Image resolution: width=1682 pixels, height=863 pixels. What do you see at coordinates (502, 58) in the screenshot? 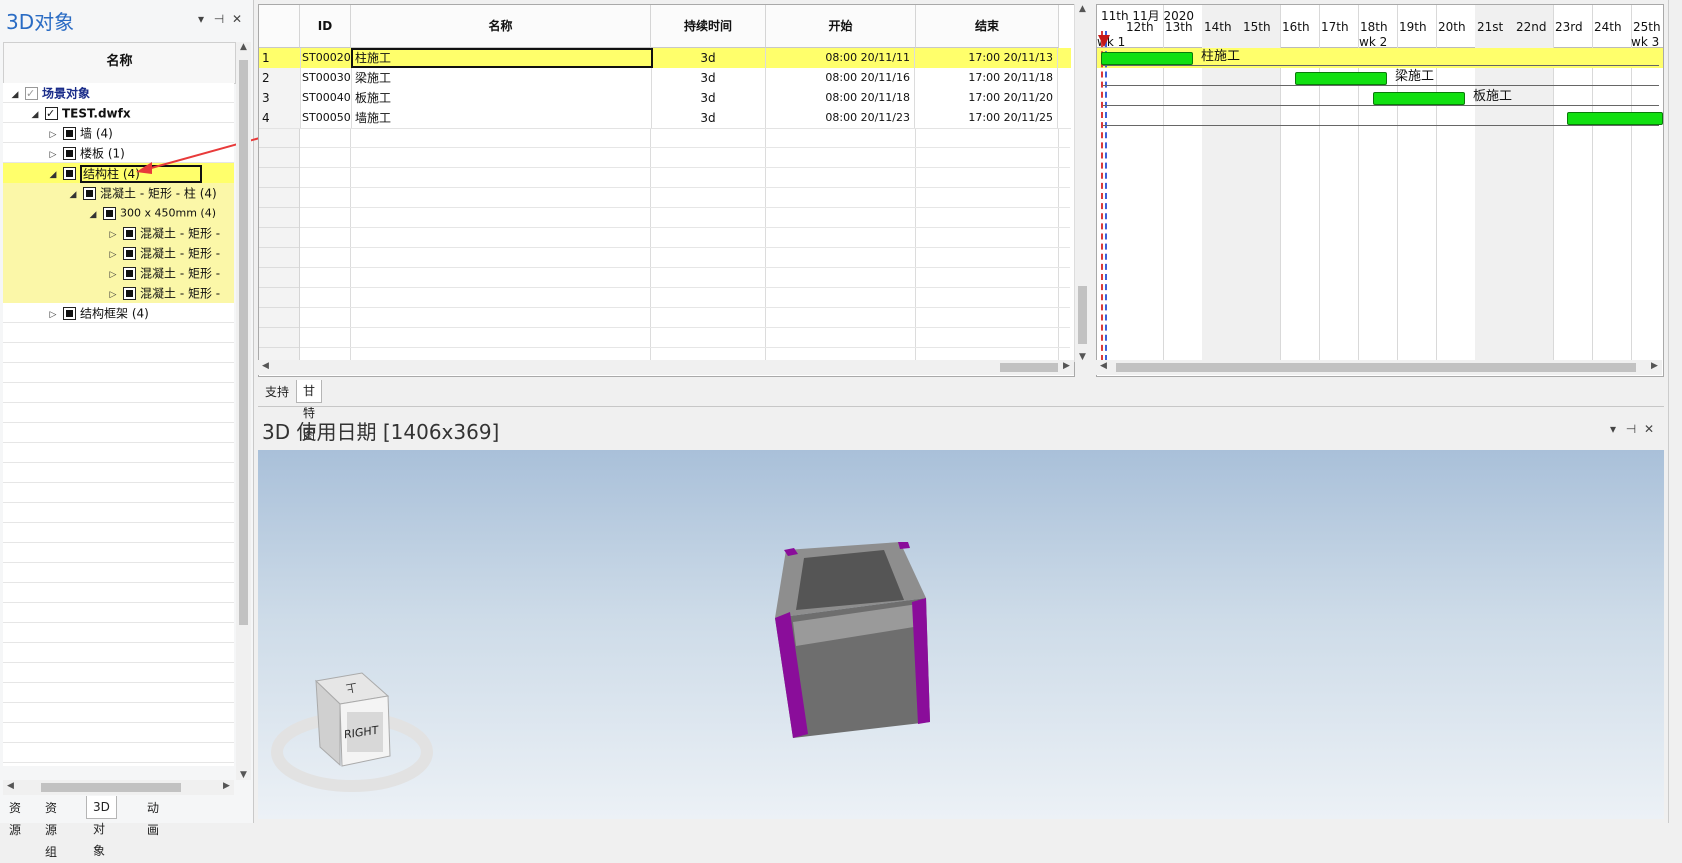
I see `task-name: 柱施工` at bounding box center [502, 58].